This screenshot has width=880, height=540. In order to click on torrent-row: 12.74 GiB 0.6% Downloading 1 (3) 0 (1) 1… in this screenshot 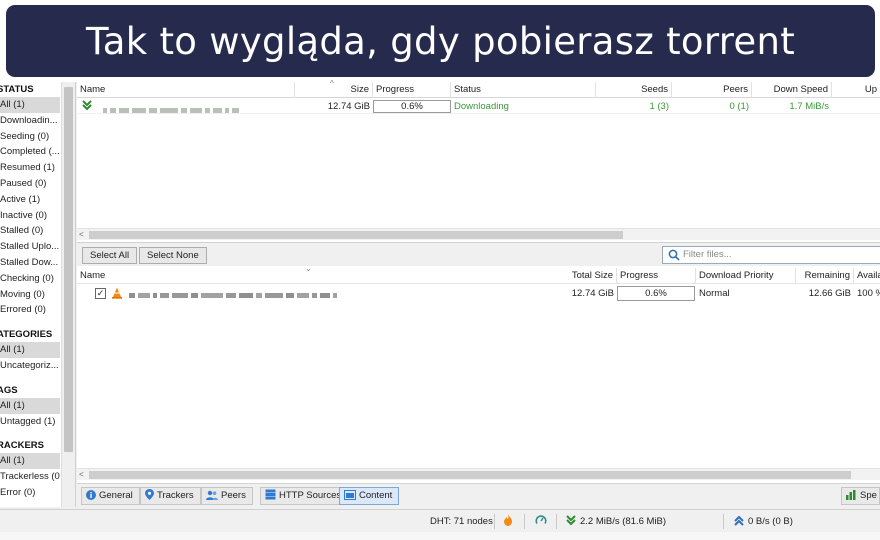, I will do `click(478, 106)`.